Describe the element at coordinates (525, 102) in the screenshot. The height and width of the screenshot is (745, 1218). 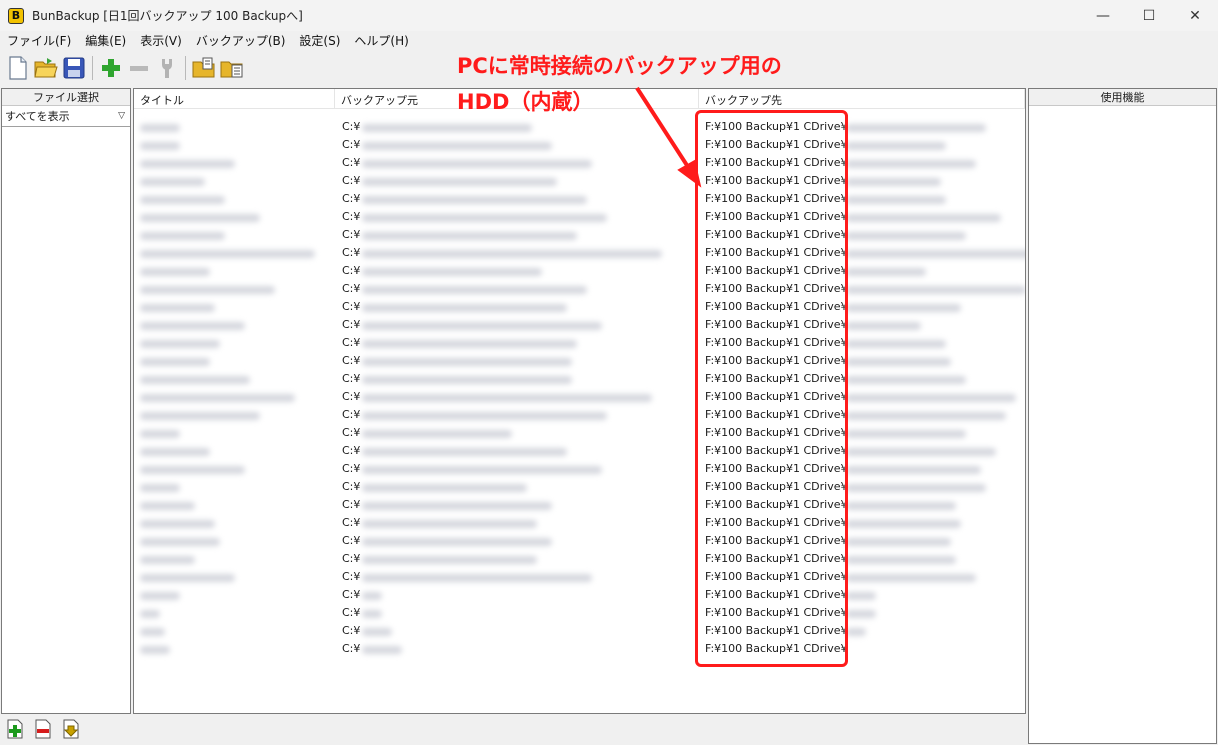
I see `annotation-line-2: HDD（内蔵）` at that location.